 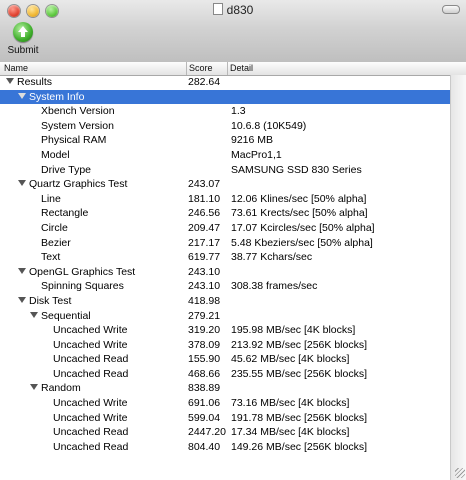 What do you see at coordinates (299, 417) in the screenshot?
I see `row-detail: 191.78 MB/sec [256K blocks]` at bounding box center [299, 417].